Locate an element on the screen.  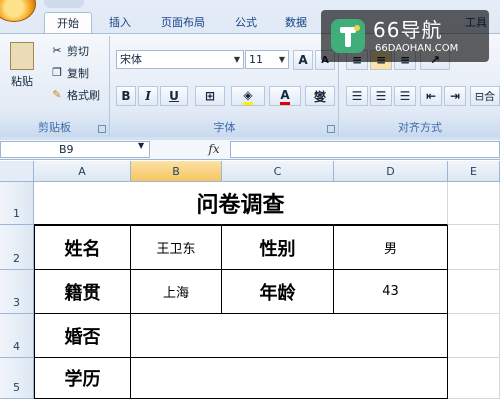
cut-button: ✂ 剪切 is located at coordinates (69, 51).